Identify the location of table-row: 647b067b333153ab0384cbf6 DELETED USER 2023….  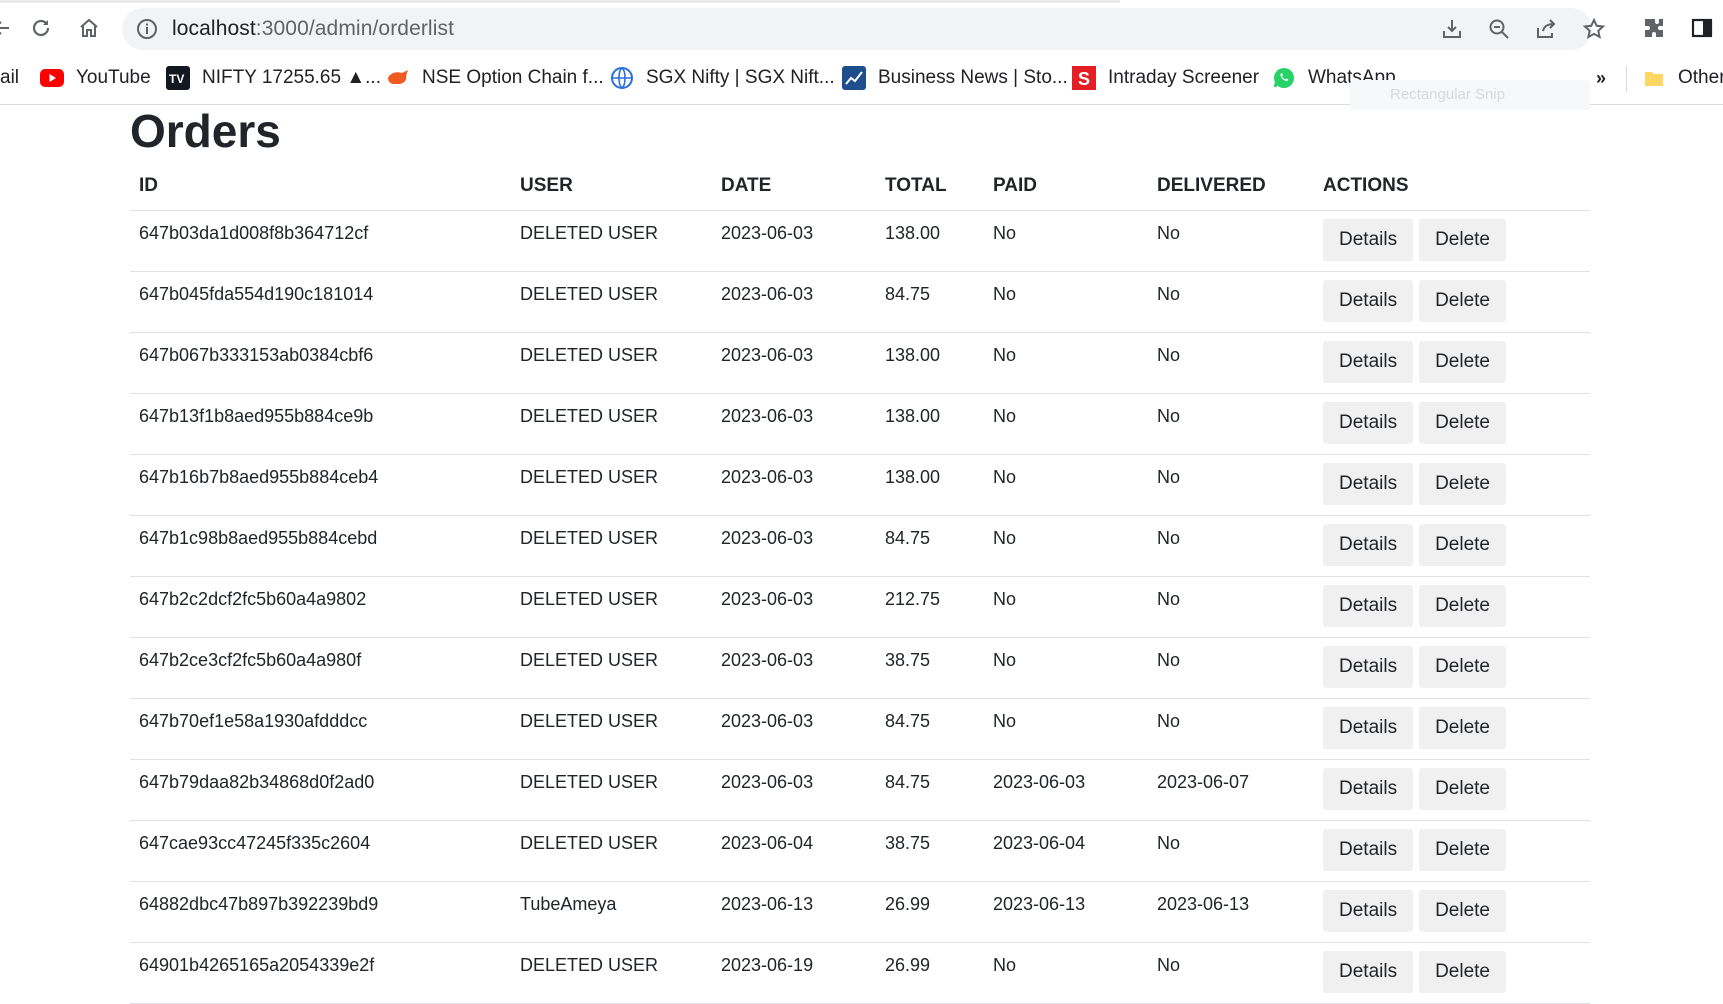
(860, 363).